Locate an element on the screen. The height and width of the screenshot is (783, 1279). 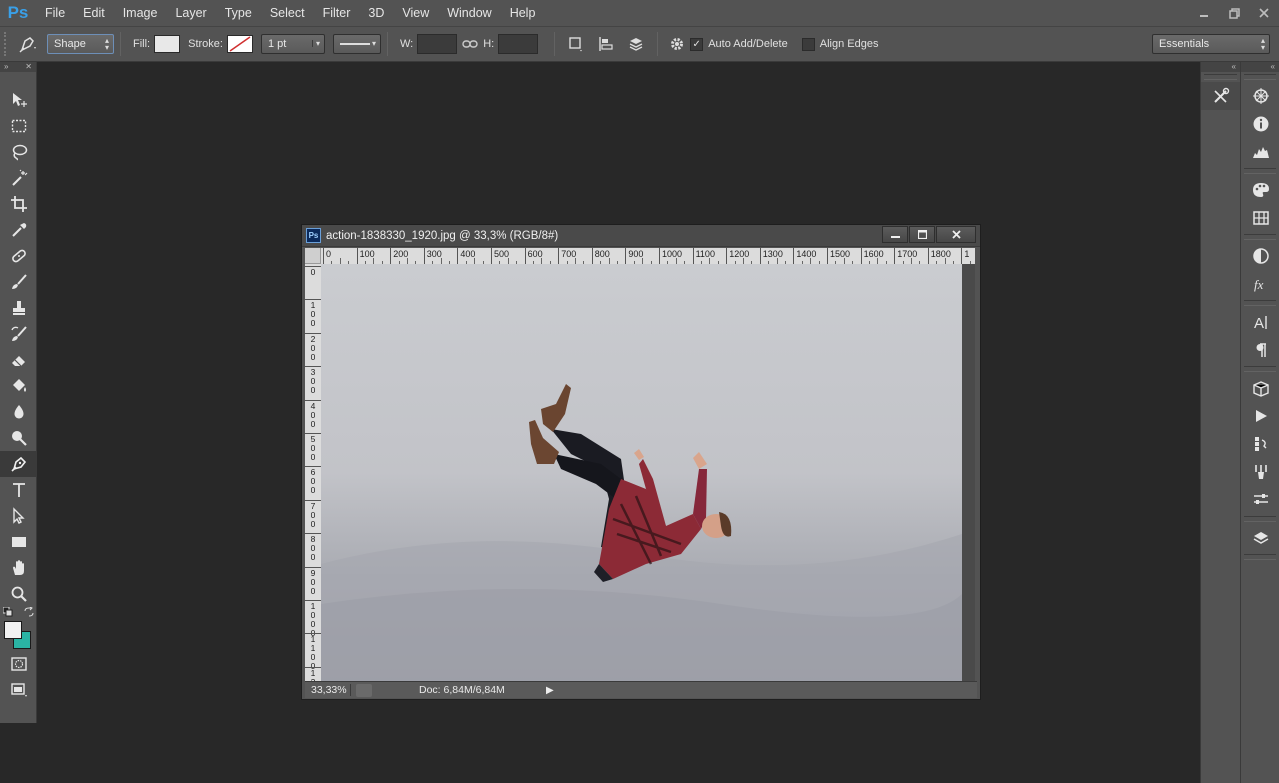
ruler-origin is located at coordinates (313, 256).